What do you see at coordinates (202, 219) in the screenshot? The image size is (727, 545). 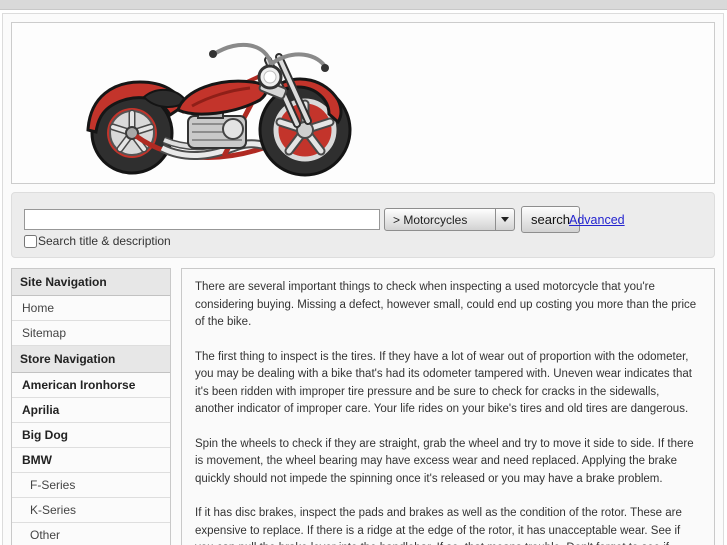 I see `search-input` at bounding box center [202, 219].